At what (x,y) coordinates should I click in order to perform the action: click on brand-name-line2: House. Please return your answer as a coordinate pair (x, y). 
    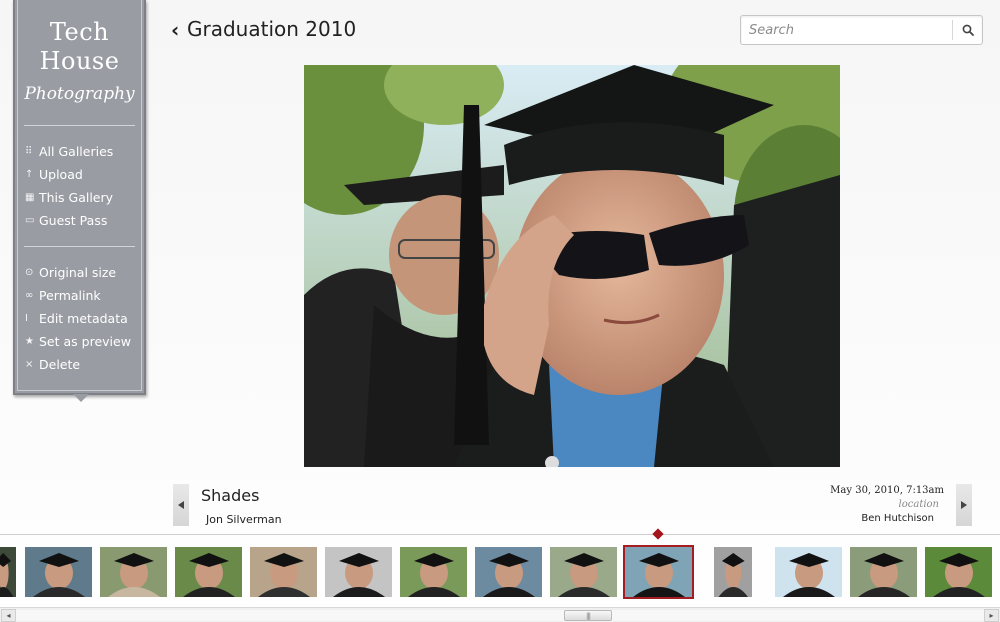
    Looking at the image, I should click on (79, 61).